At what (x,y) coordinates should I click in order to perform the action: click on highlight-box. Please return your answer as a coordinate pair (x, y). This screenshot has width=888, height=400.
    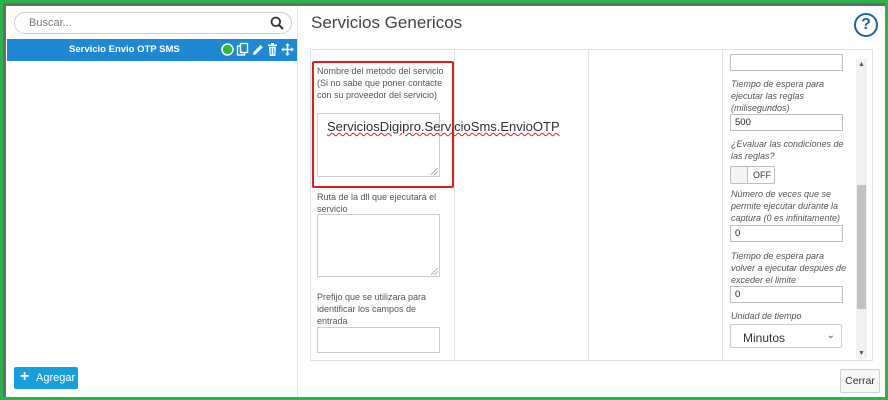
    Looking at the image, I should click on (383, 124).